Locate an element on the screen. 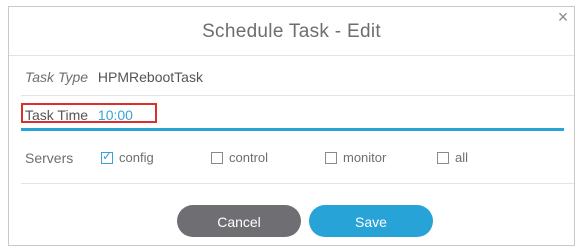 This screenshot has height=248, width=577. dialog-title: Schedule Task - Edit is located at coordinates (291, 31).